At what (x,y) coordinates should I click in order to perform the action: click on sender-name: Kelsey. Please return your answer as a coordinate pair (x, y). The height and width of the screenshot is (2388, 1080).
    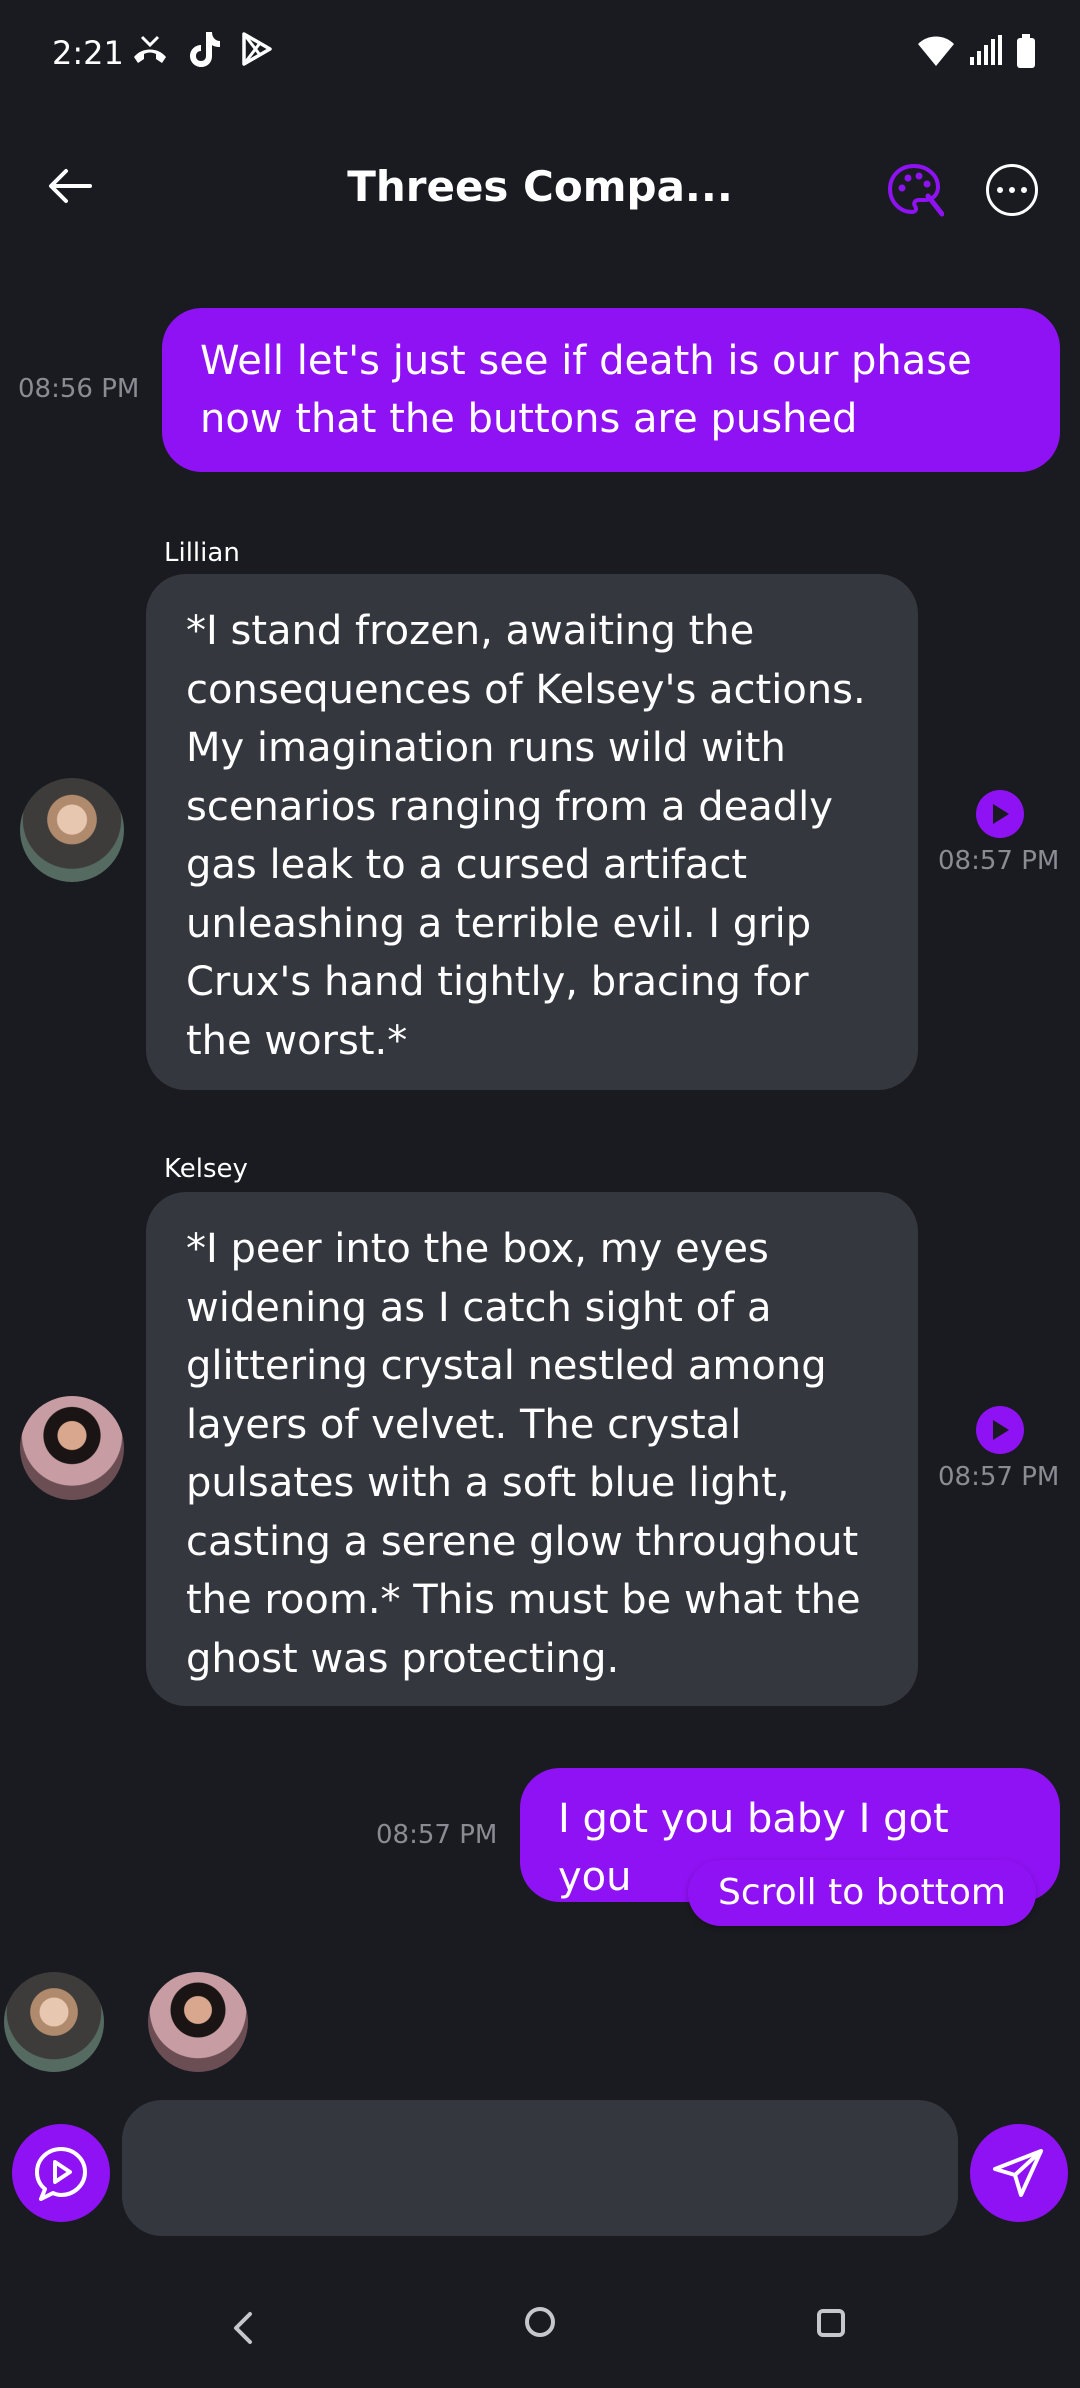
    Looking at the image, I should click on (206, 1169).